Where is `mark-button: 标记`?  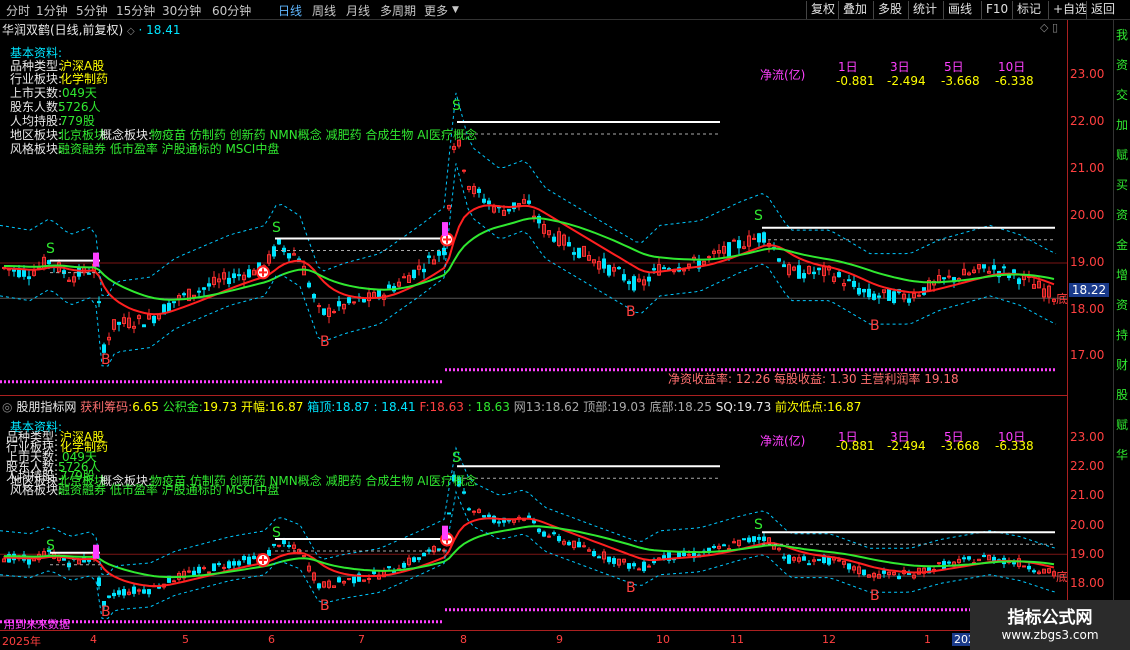
mark-button: 标记 is located at coordinates (1028, 10).